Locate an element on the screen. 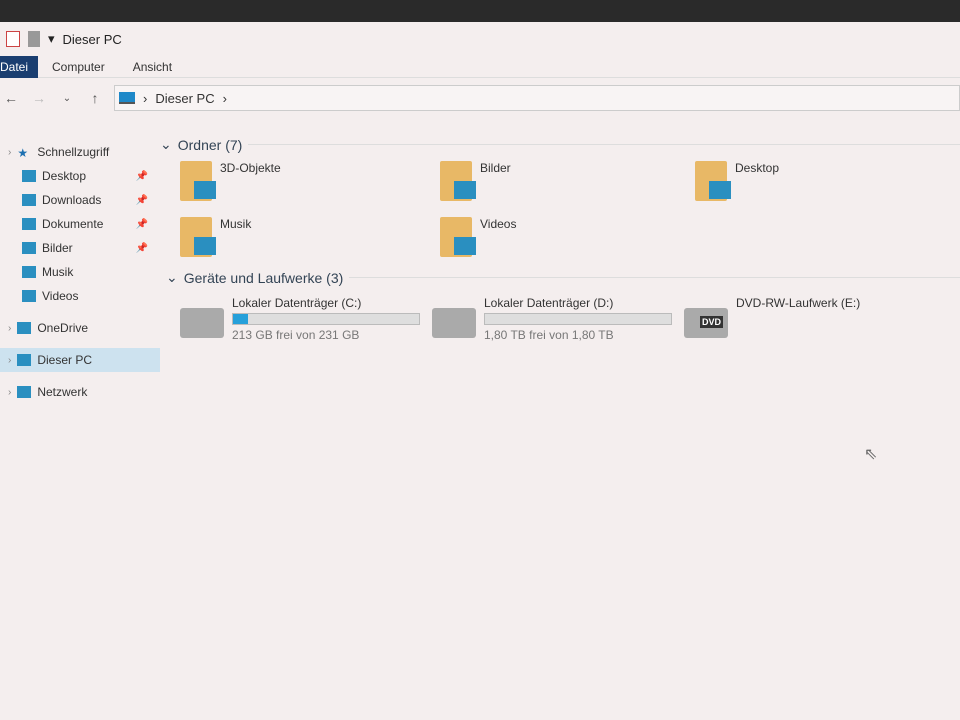  drive-name: Lokaler Datenträger (D:) is located at coordinates (549, 303).